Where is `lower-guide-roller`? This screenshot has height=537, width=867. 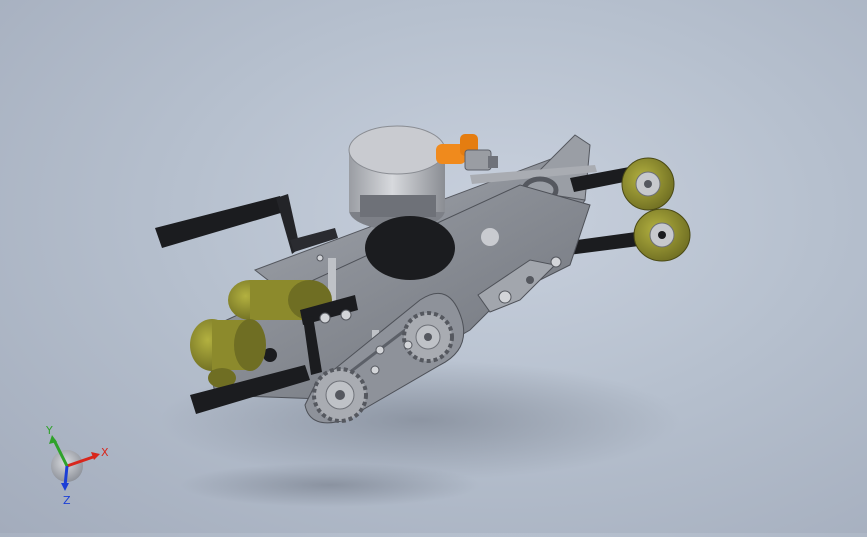
lower-guide-roller is located at coordinates (662, 235).